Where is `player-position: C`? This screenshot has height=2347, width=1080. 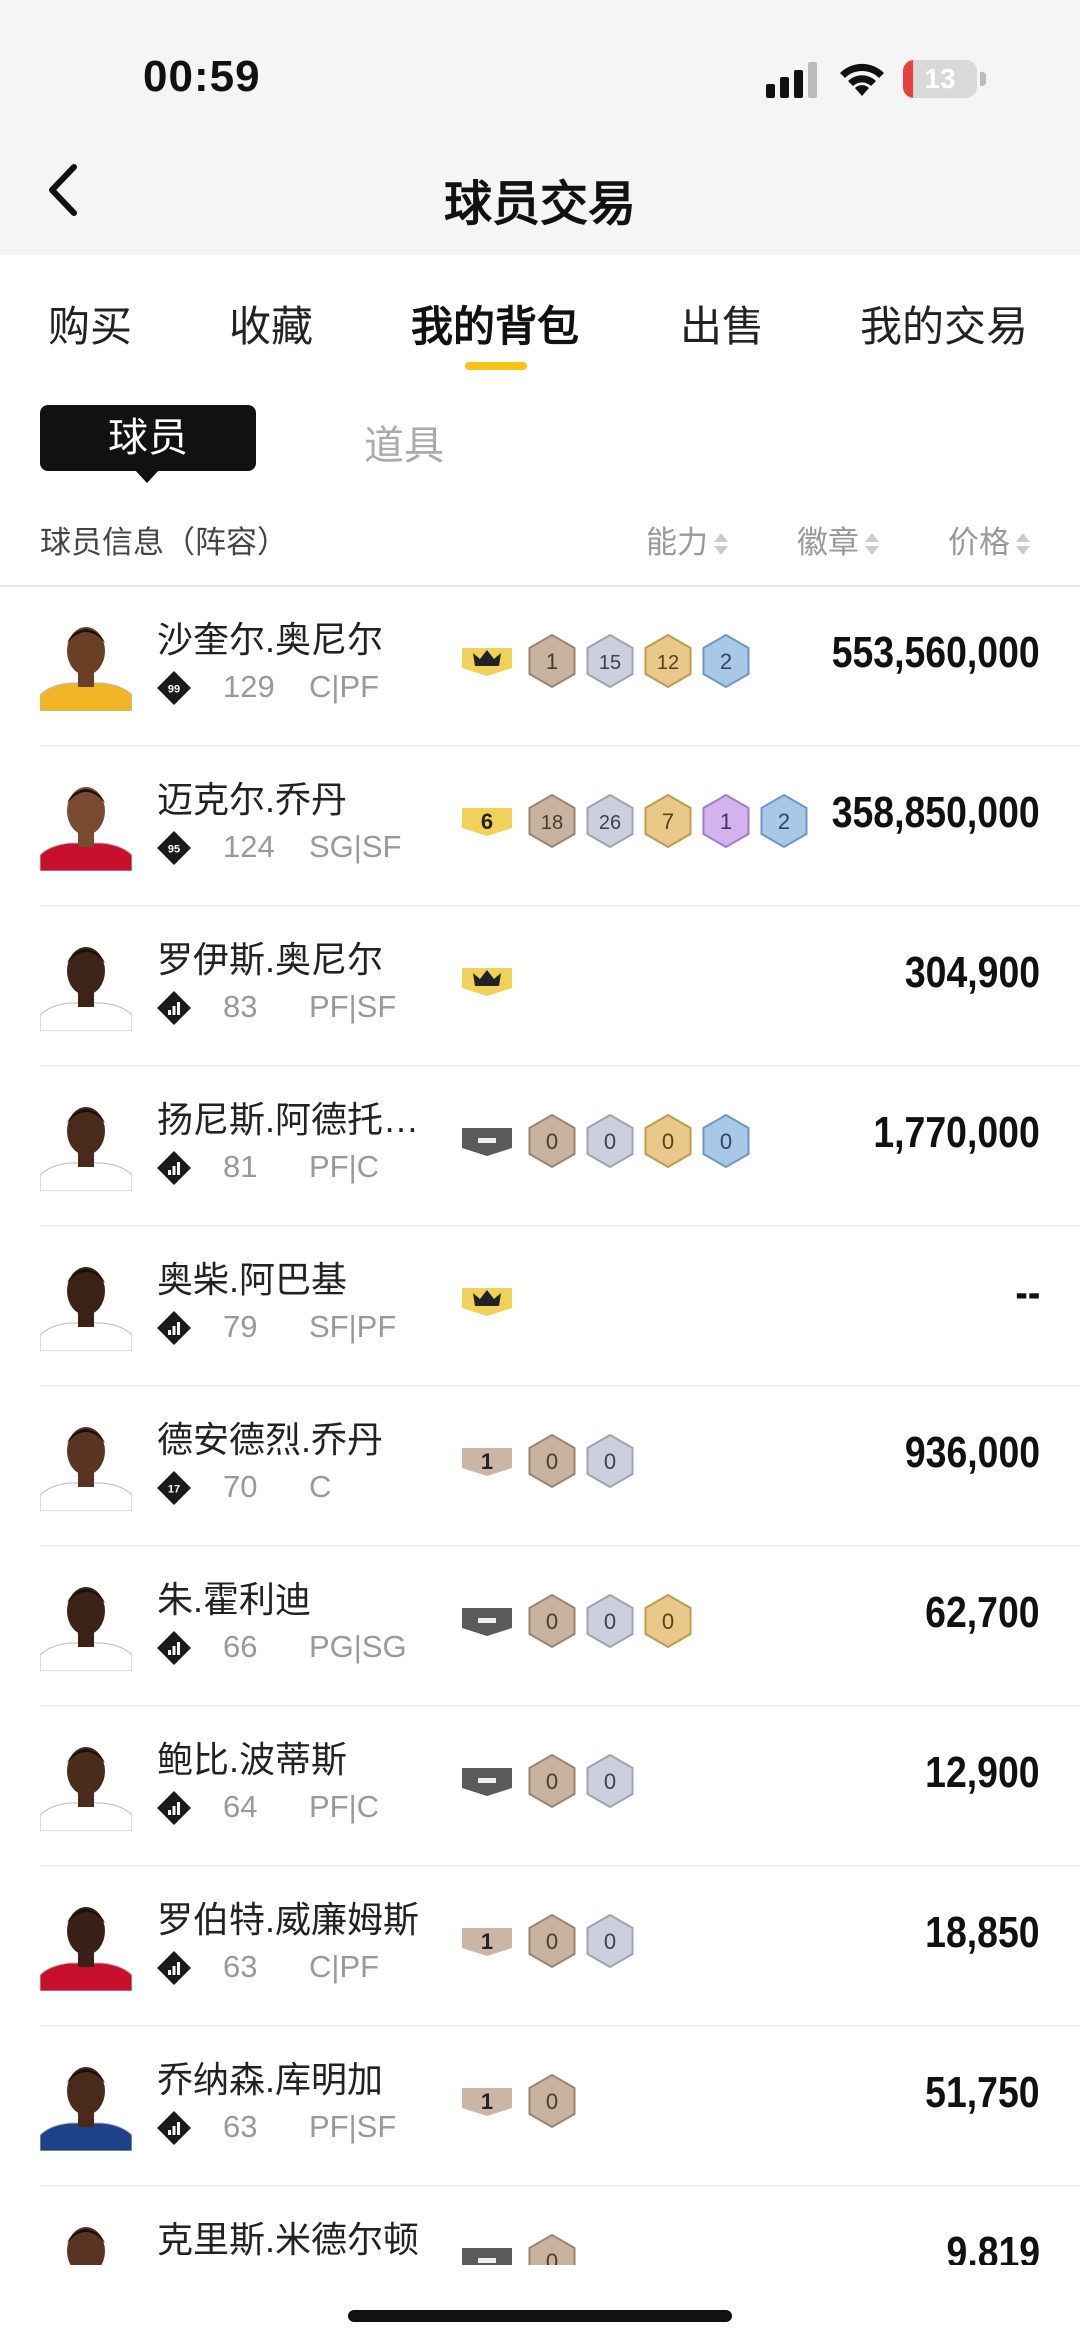 player-position: C is located at coordinates (320, 1486).